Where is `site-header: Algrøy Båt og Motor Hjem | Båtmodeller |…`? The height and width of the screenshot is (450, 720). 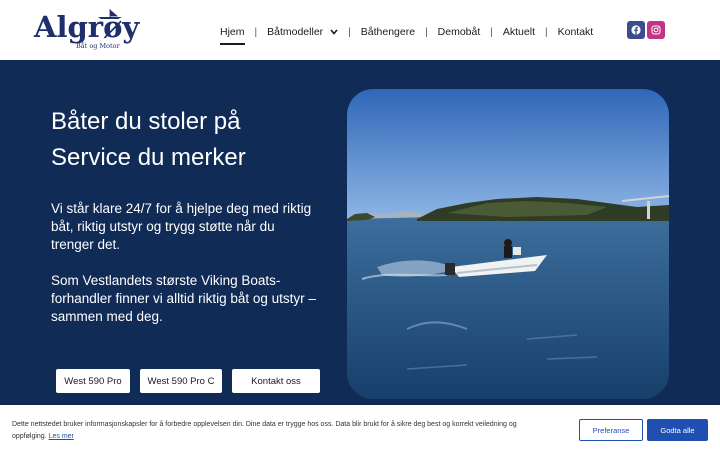
site-header: Algrøy Båt og Motor Hjem | Båtmodeller |… is located at coordinates (360, 30).